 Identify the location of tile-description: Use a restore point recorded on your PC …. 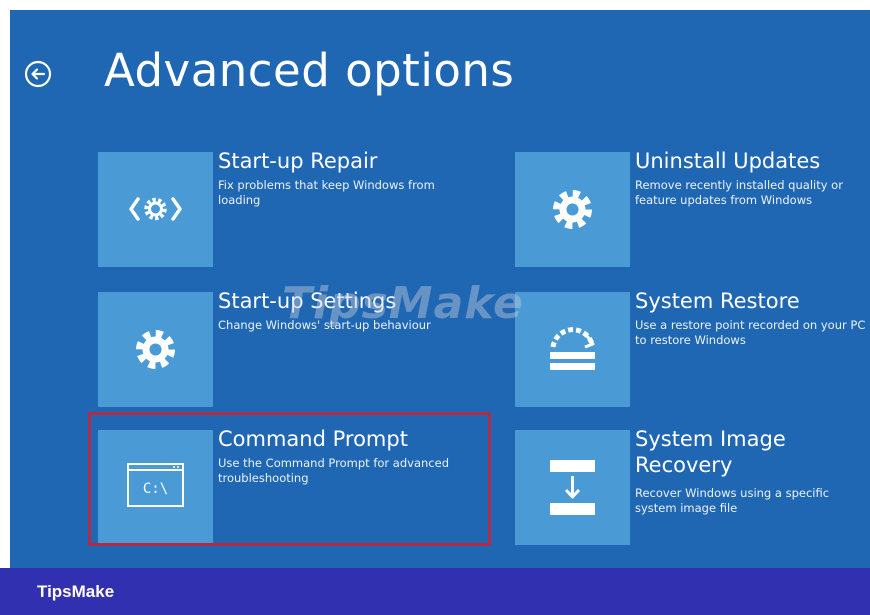
(750, 332).